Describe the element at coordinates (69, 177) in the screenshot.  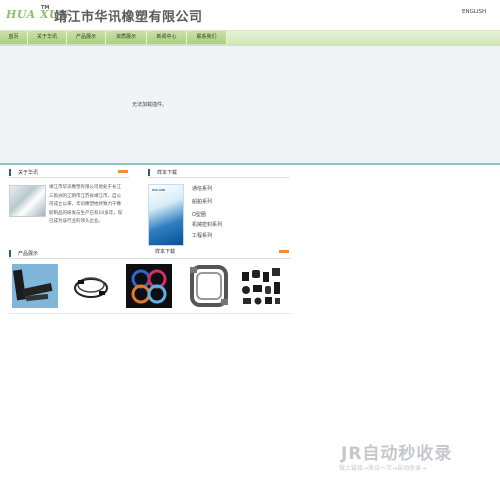
I see `about-title-underline` at that location.